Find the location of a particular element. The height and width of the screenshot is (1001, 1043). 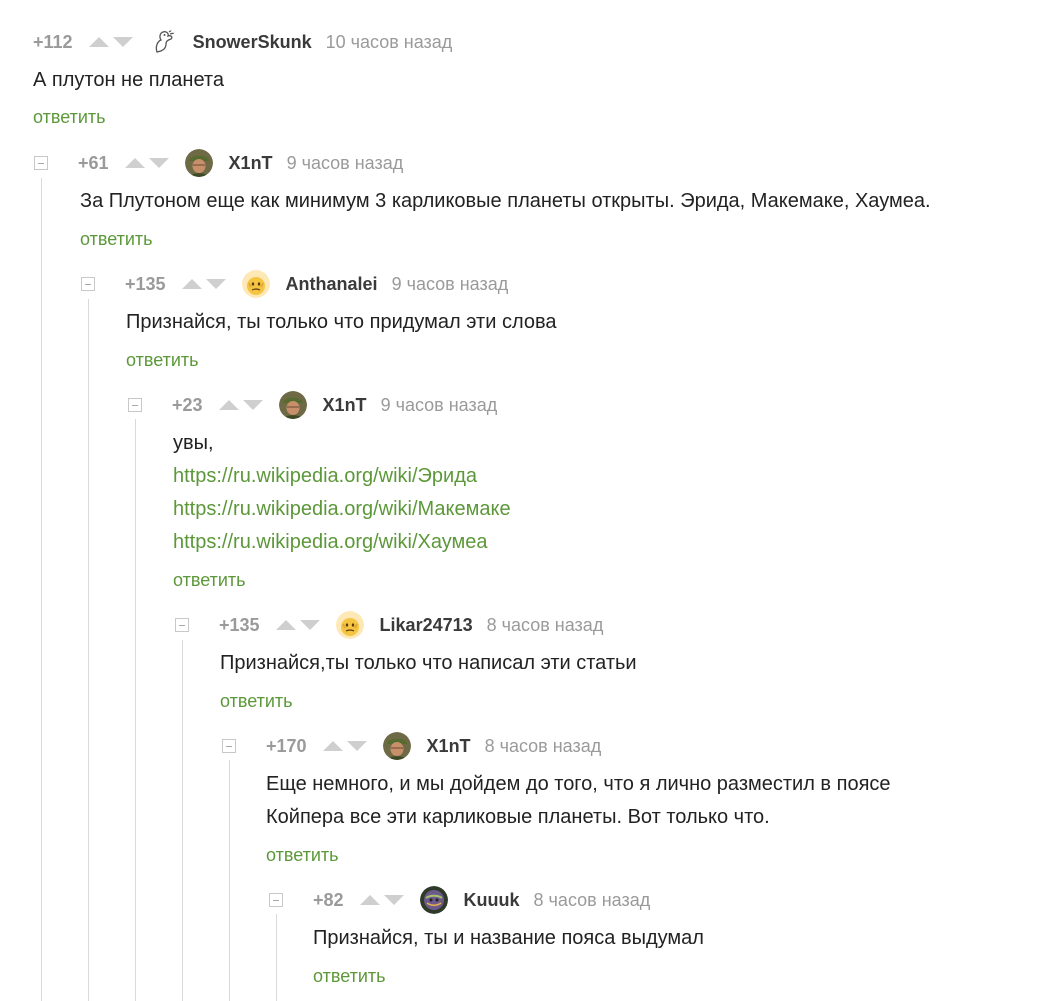

comment-body: Признайся, ты и название пояса выдумал is located at coordinates (508, 938).